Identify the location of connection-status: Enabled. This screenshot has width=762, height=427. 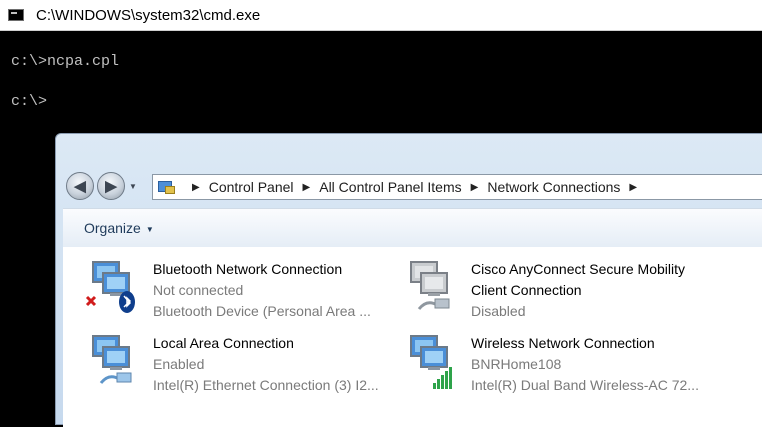
(179, 364).